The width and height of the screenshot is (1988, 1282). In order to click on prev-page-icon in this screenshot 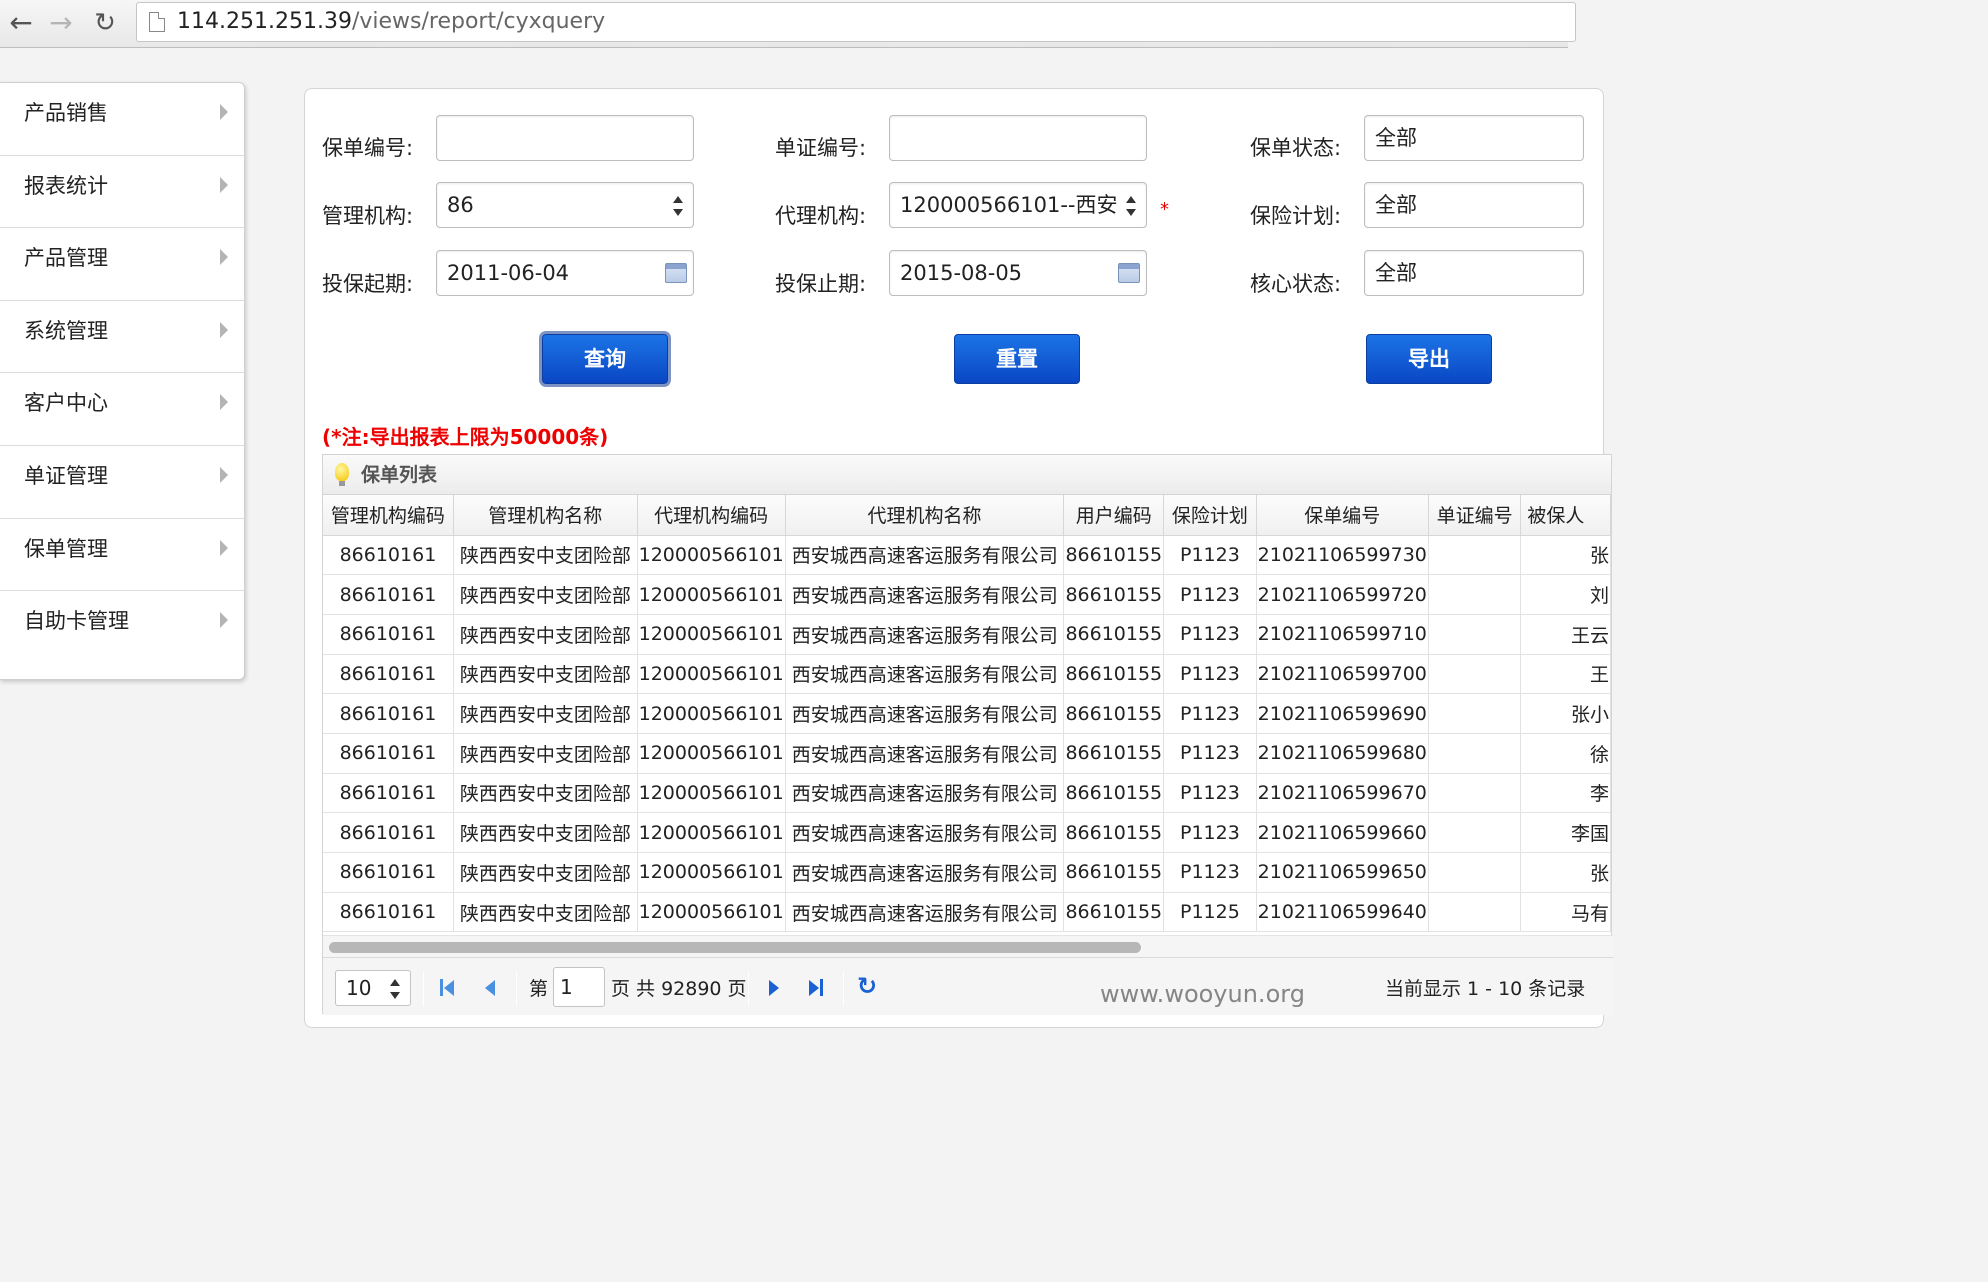, I will do `click(491, 987)`.